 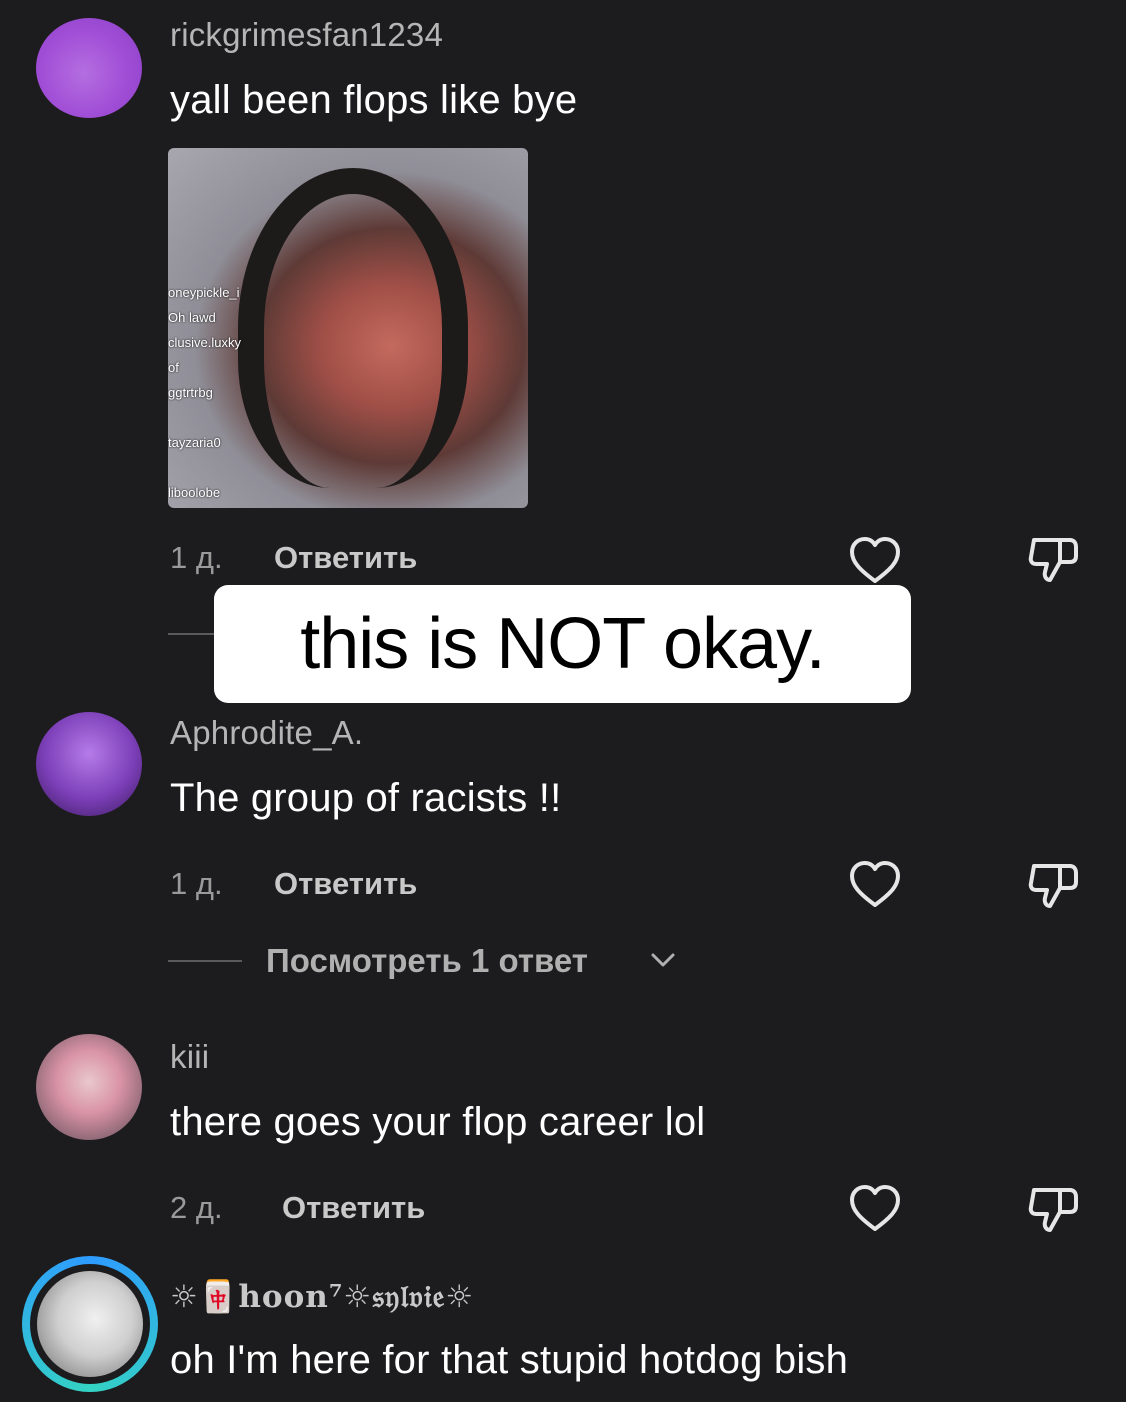 I want to click on comment-text: The group of racists !!, so click(x=366, y=798).